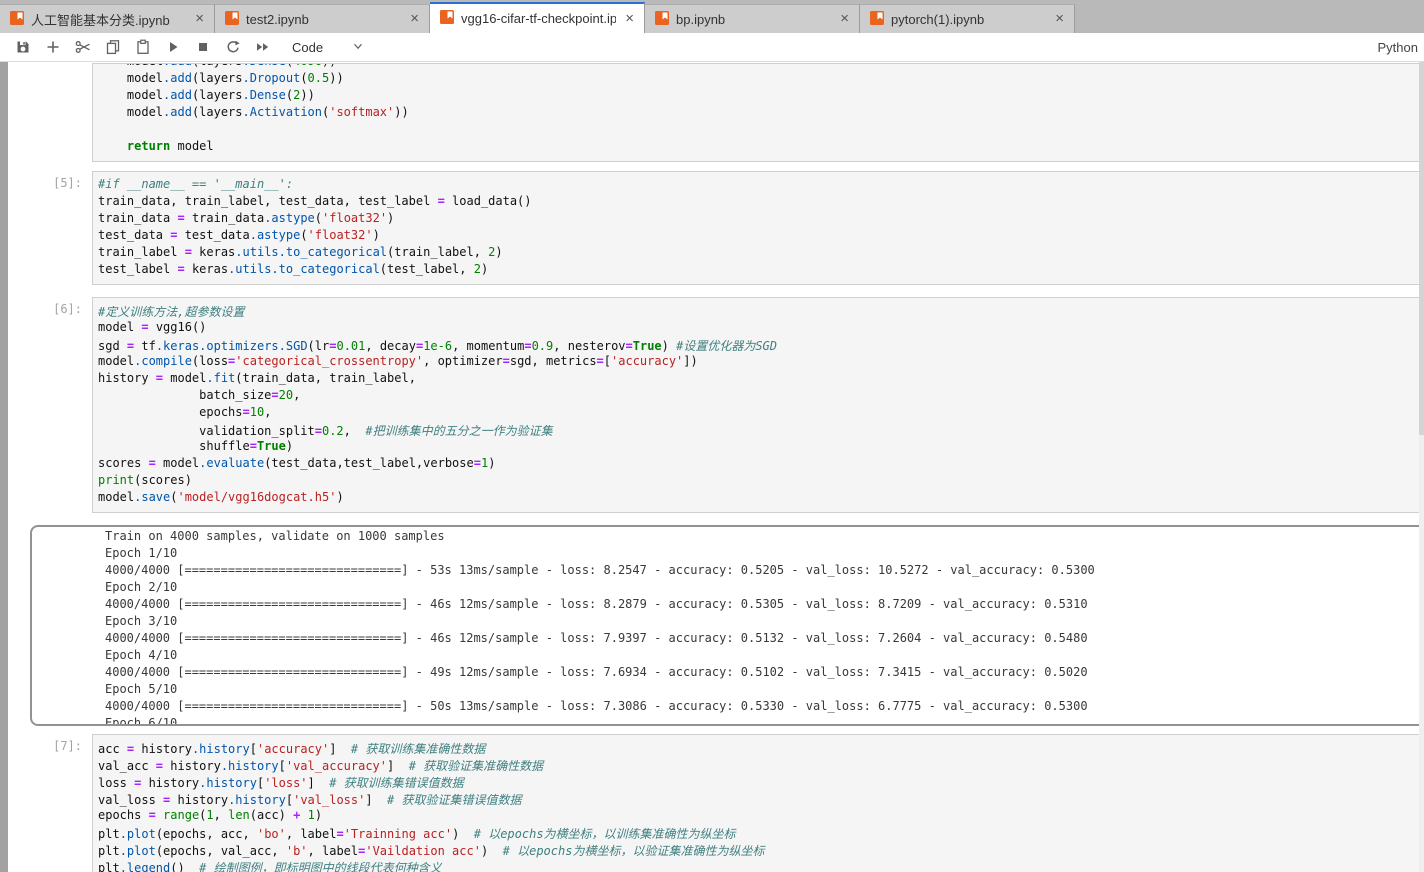  I want to click on cut-cells-button, so click(83, 47).